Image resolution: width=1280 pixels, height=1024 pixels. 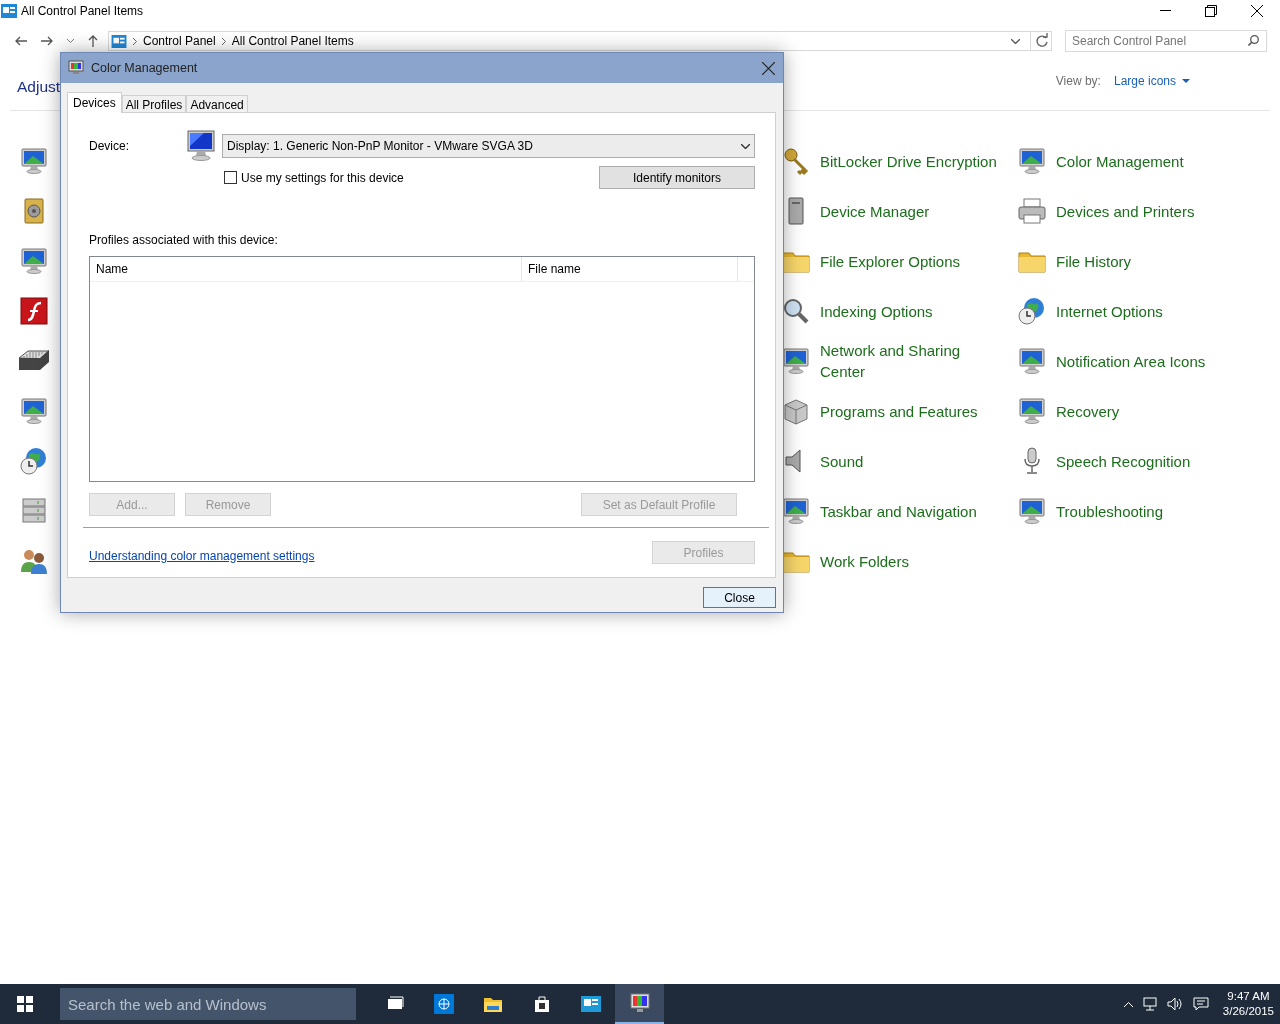 I want to click on minimize-icon, so click(x=1165, y=11).